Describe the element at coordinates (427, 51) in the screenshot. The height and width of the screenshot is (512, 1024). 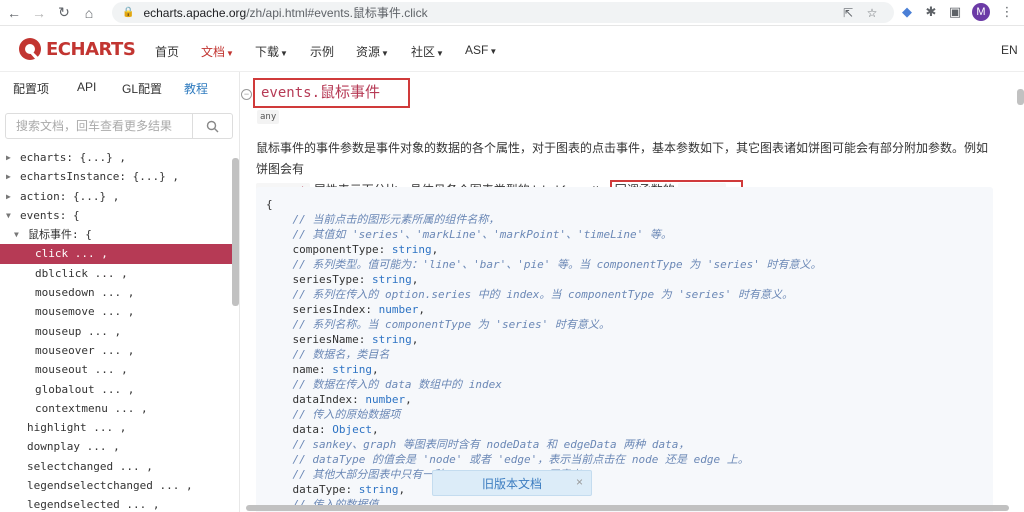
I see `nav-community: 社区▼` at that location.